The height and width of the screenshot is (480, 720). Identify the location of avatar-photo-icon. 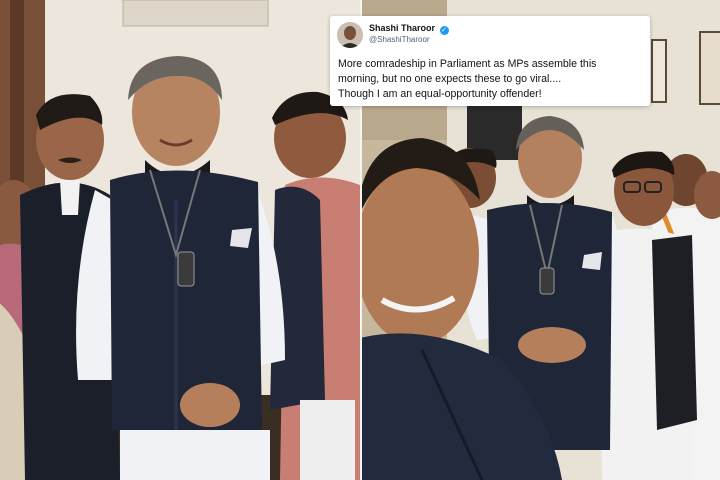
(350, 35).